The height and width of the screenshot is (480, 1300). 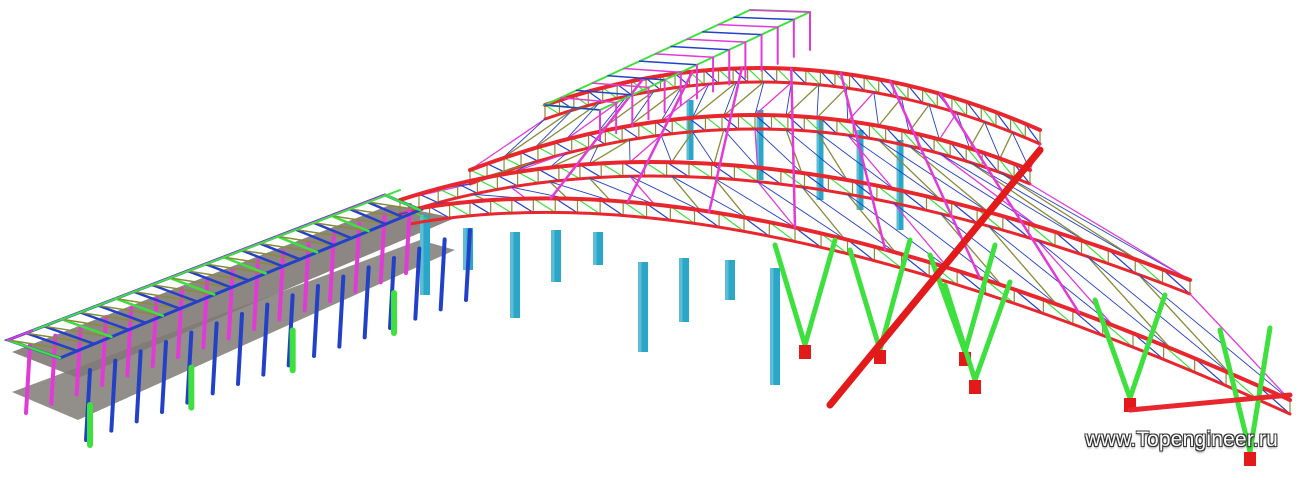 I want to click on v-brace-right-leg, so click(x=820, y=292).